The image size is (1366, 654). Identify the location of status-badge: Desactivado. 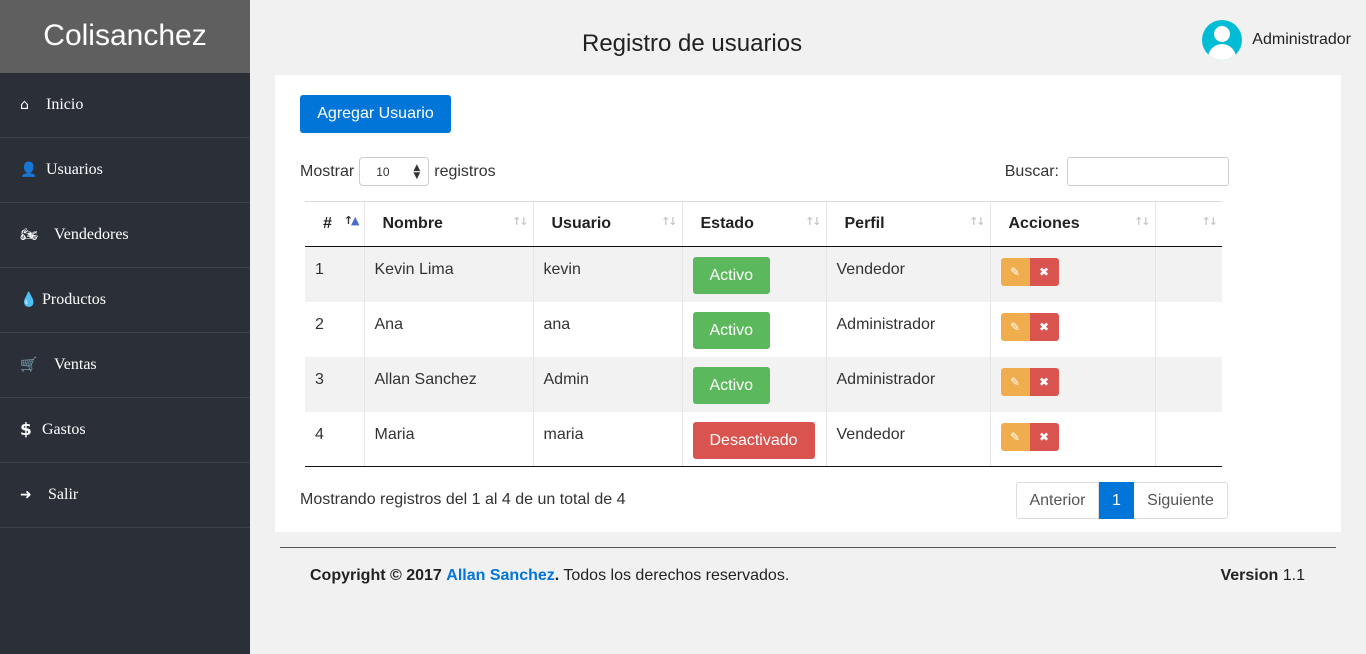
(753, 440).